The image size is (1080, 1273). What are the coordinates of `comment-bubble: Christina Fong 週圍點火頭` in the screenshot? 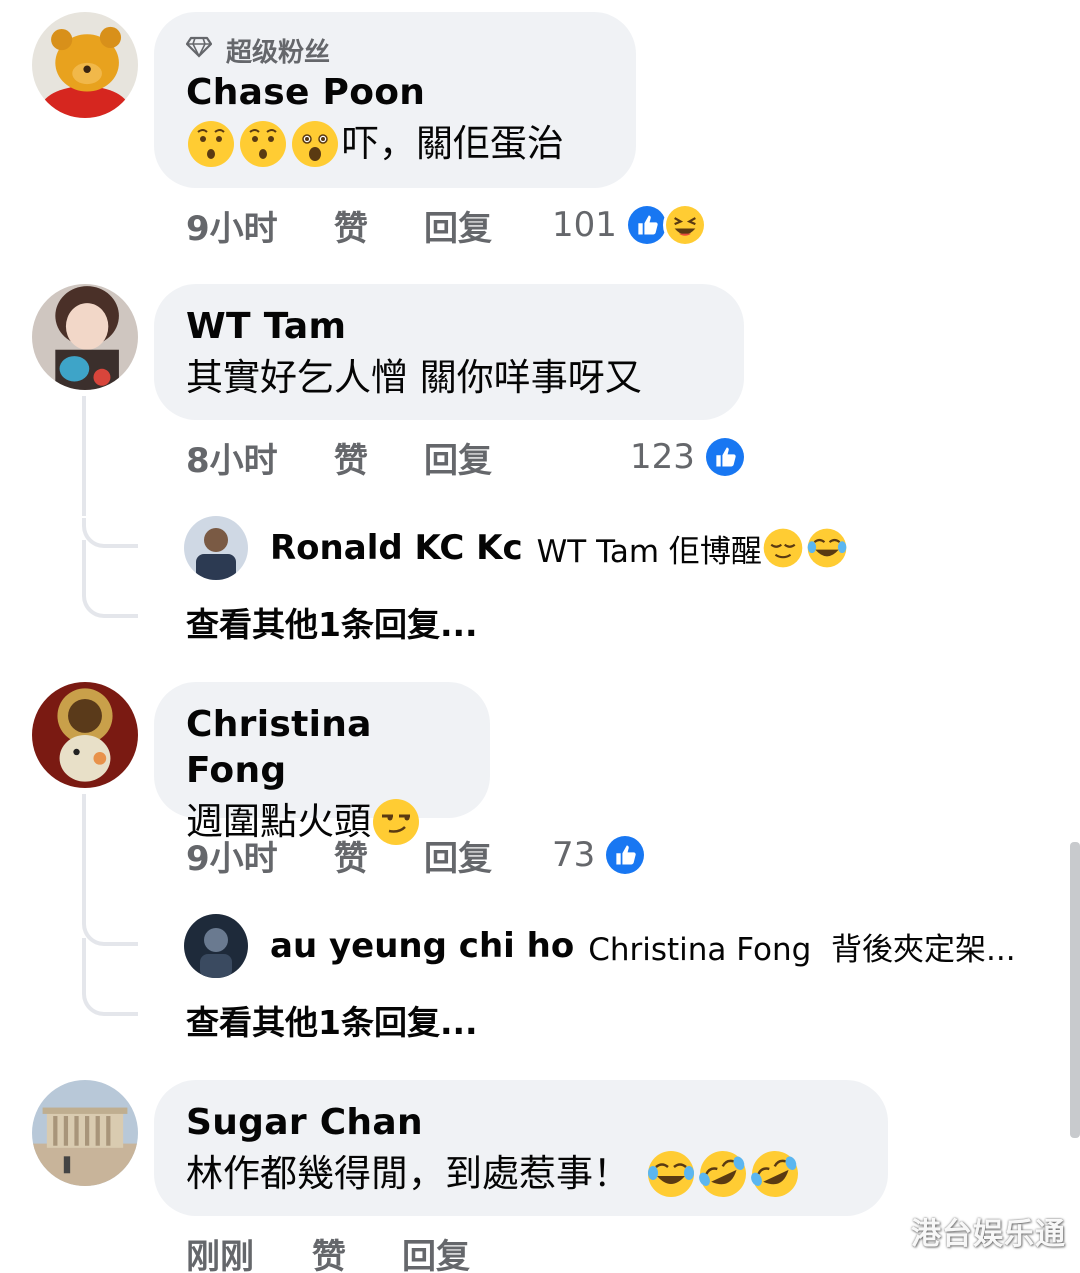 It's located at (322, 763).